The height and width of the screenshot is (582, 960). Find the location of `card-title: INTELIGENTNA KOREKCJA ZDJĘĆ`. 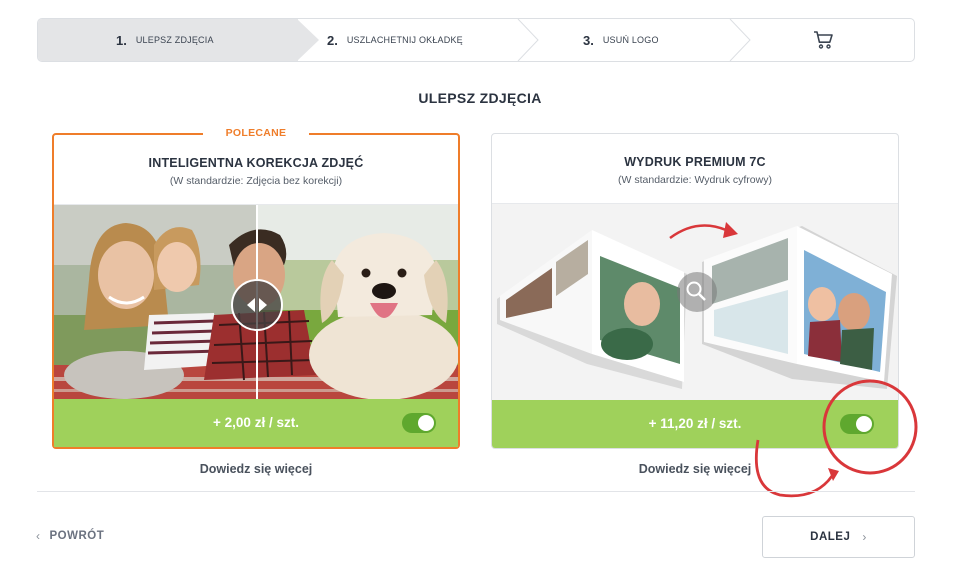

card-title: INTELIGENTNA KOREKCJA ZDJĘĆ is located at coordinates (256, 163).